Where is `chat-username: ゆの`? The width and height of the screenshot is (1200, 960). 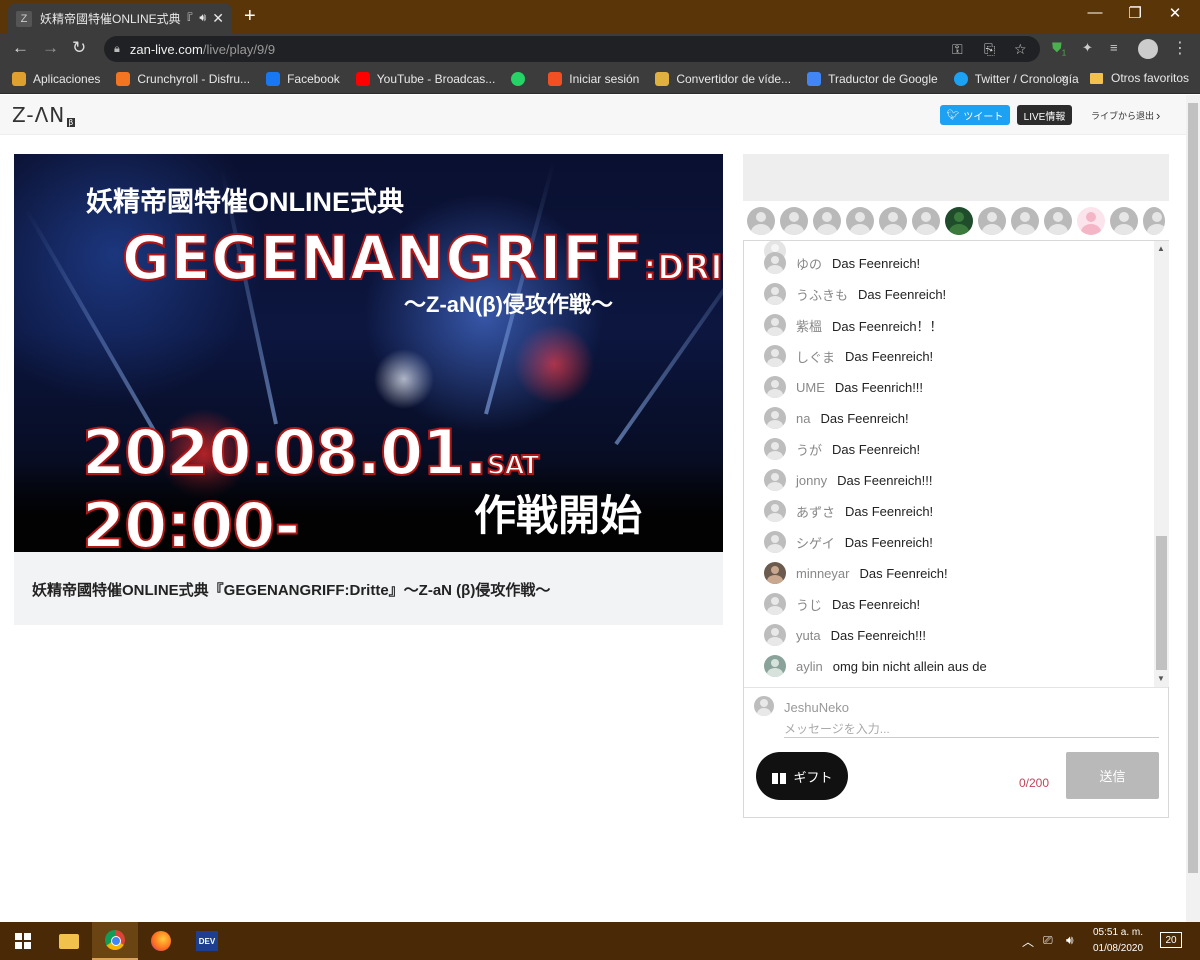
chat-username: ゆの is located at coordinates (809, 263).